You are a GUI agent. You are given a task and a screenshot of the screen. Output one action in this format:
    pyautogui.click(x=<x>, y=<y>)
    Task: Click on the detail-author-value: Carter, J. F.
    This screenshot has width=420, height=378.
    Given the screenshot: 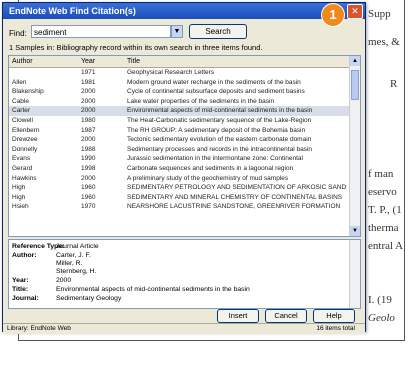 What is the action you would take?
    pyautogui.click(x=73, y=255)
    